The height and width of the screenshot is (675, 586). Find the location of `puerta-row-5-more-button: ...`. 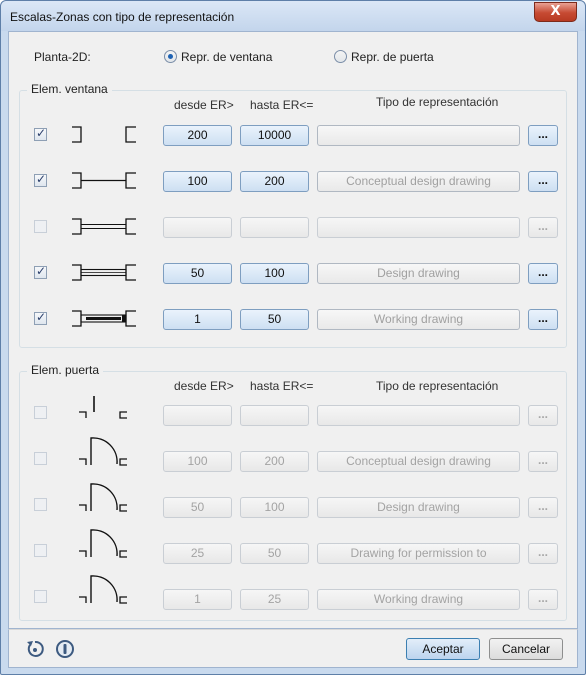

puerta-row-5-more-button: ... is located at coordinates (543, 599).